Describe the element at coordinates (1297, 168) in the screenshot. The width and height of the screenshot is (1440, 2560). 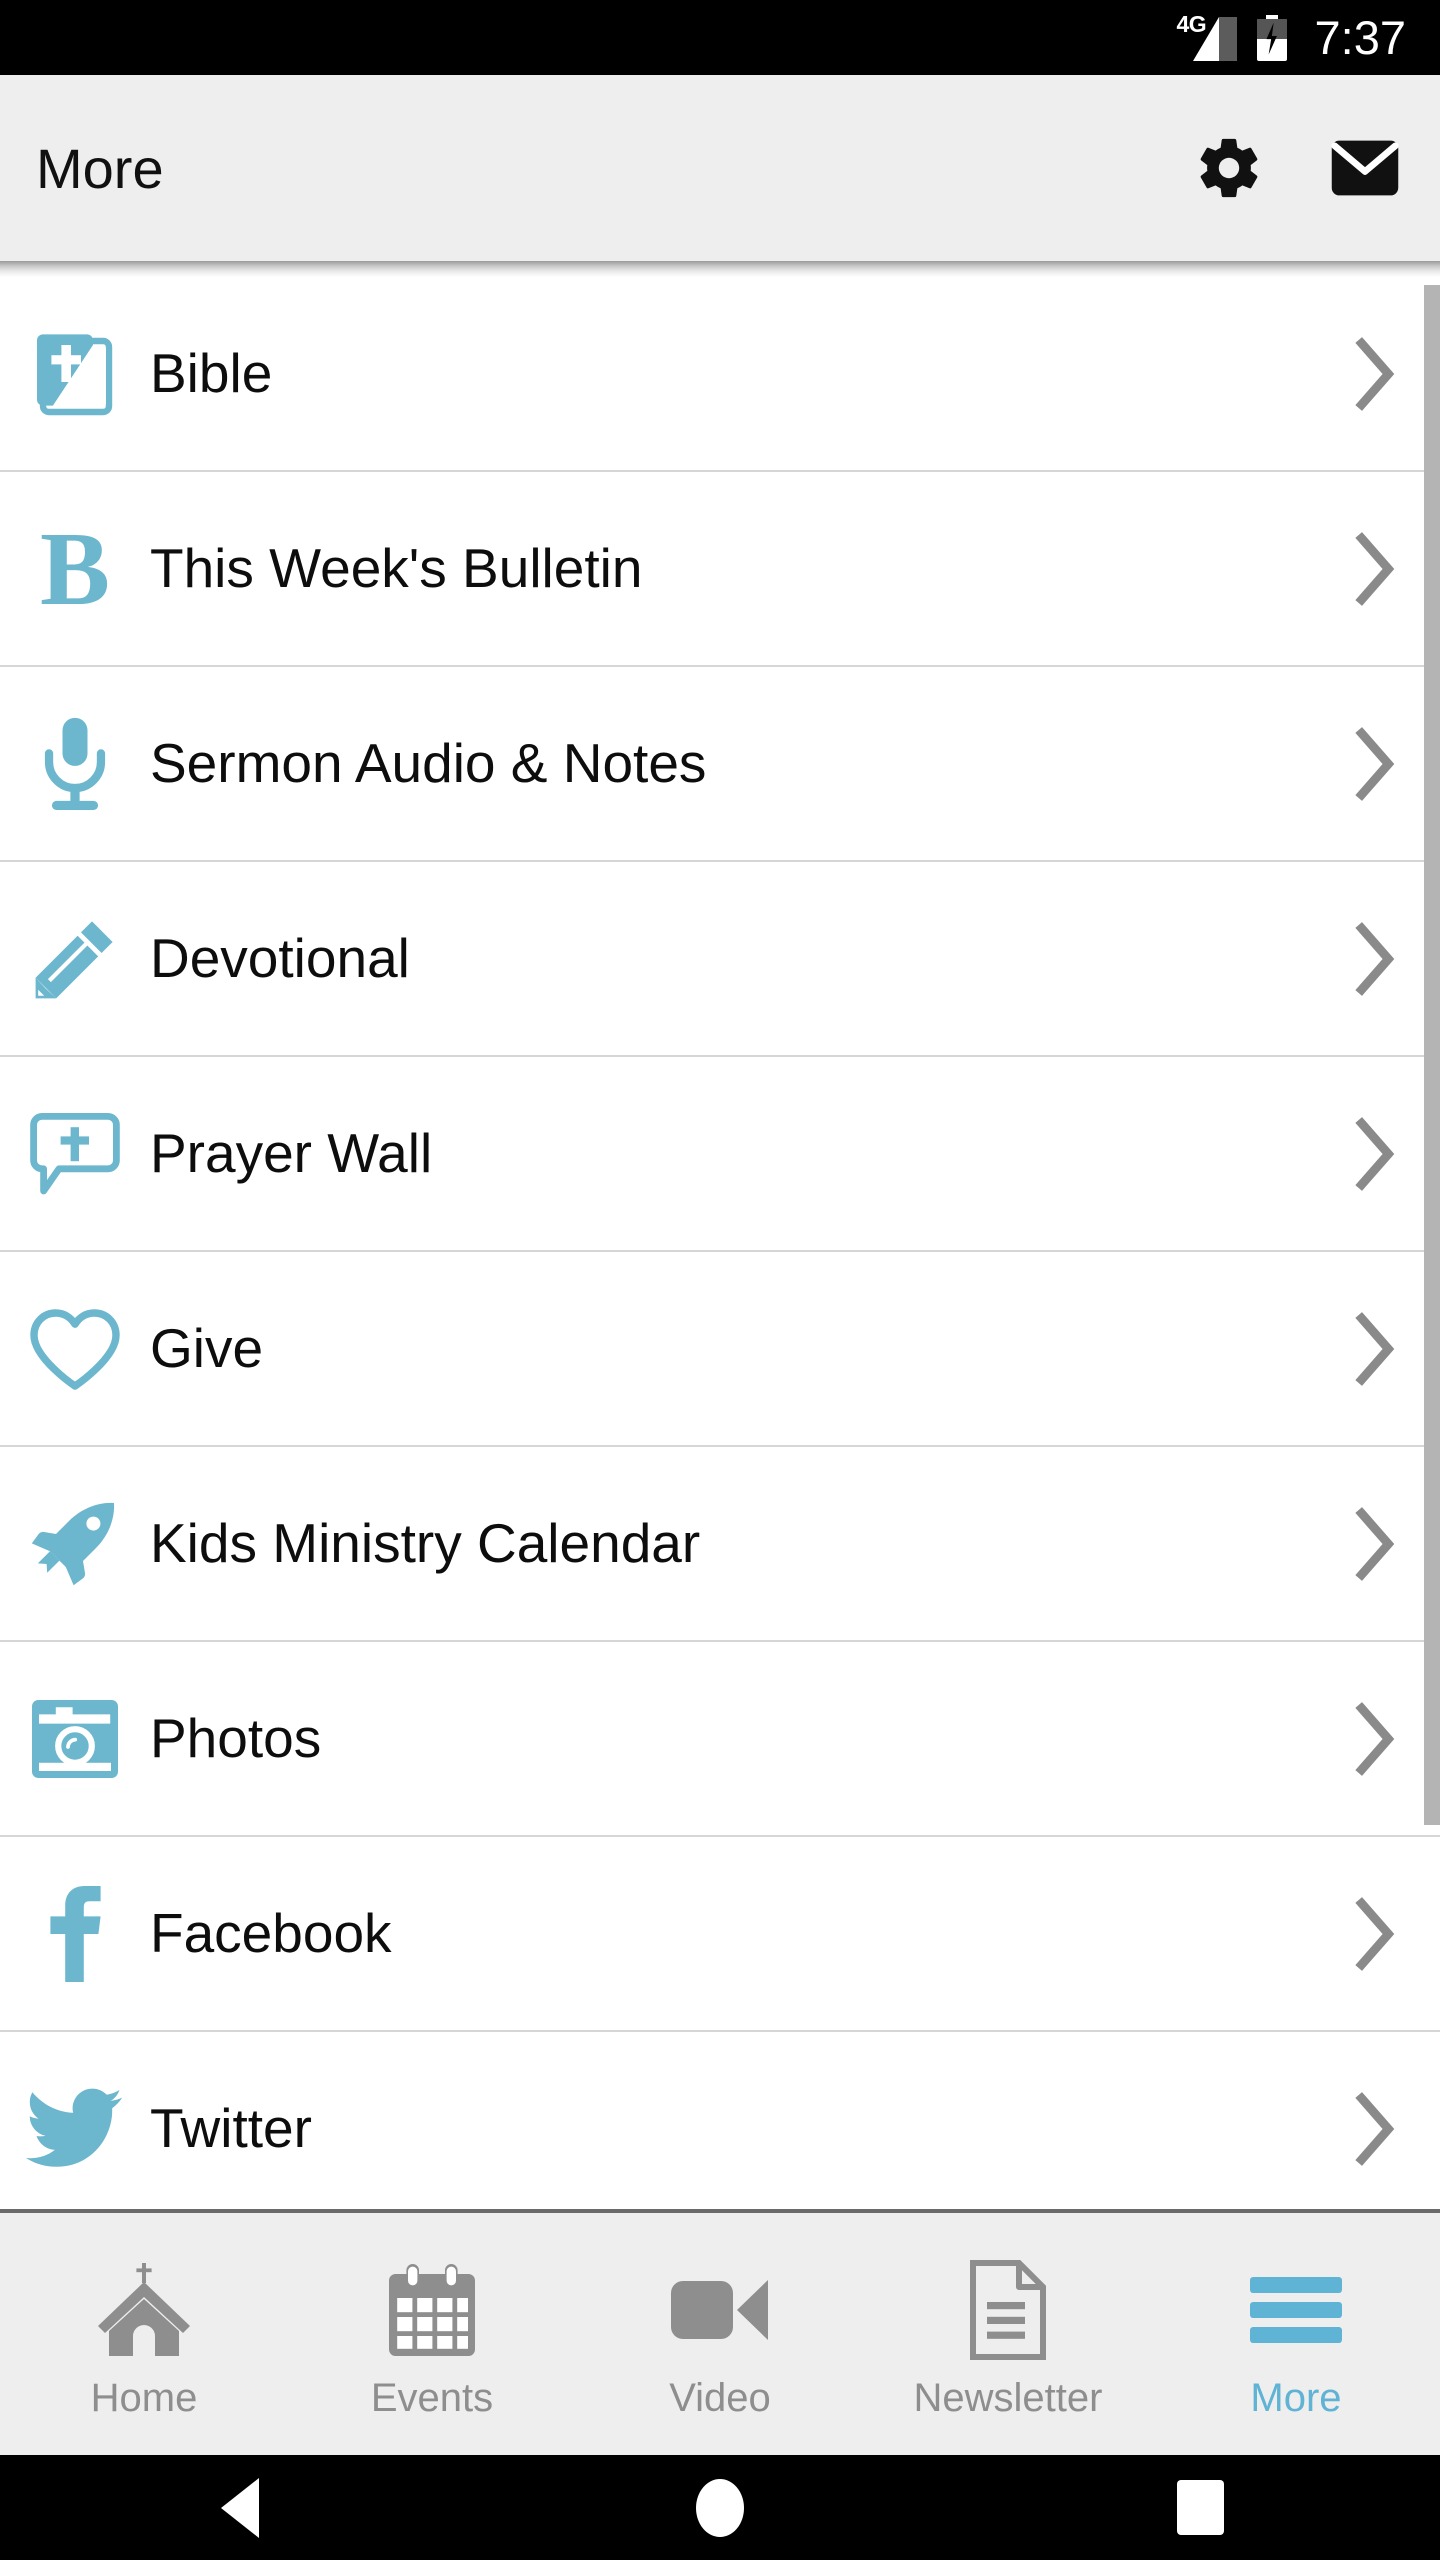
I see `header-actions` at that location.